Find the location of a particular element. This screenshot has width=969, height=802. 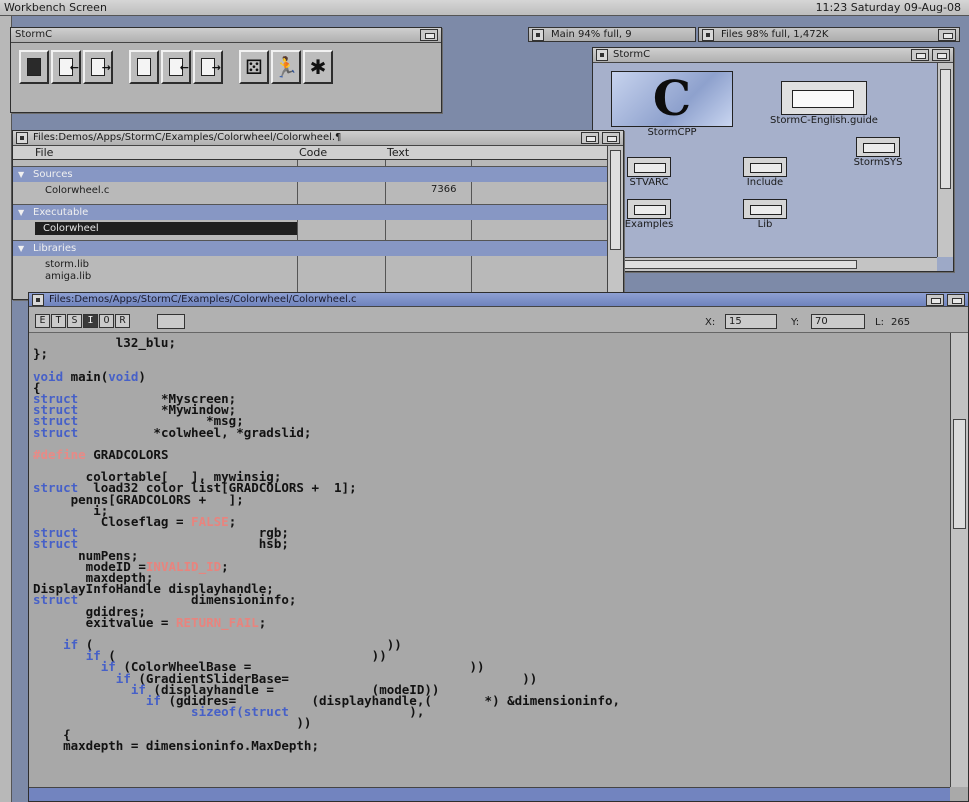

drawer-icon-label: Lib is located at coordinates (765, 224).